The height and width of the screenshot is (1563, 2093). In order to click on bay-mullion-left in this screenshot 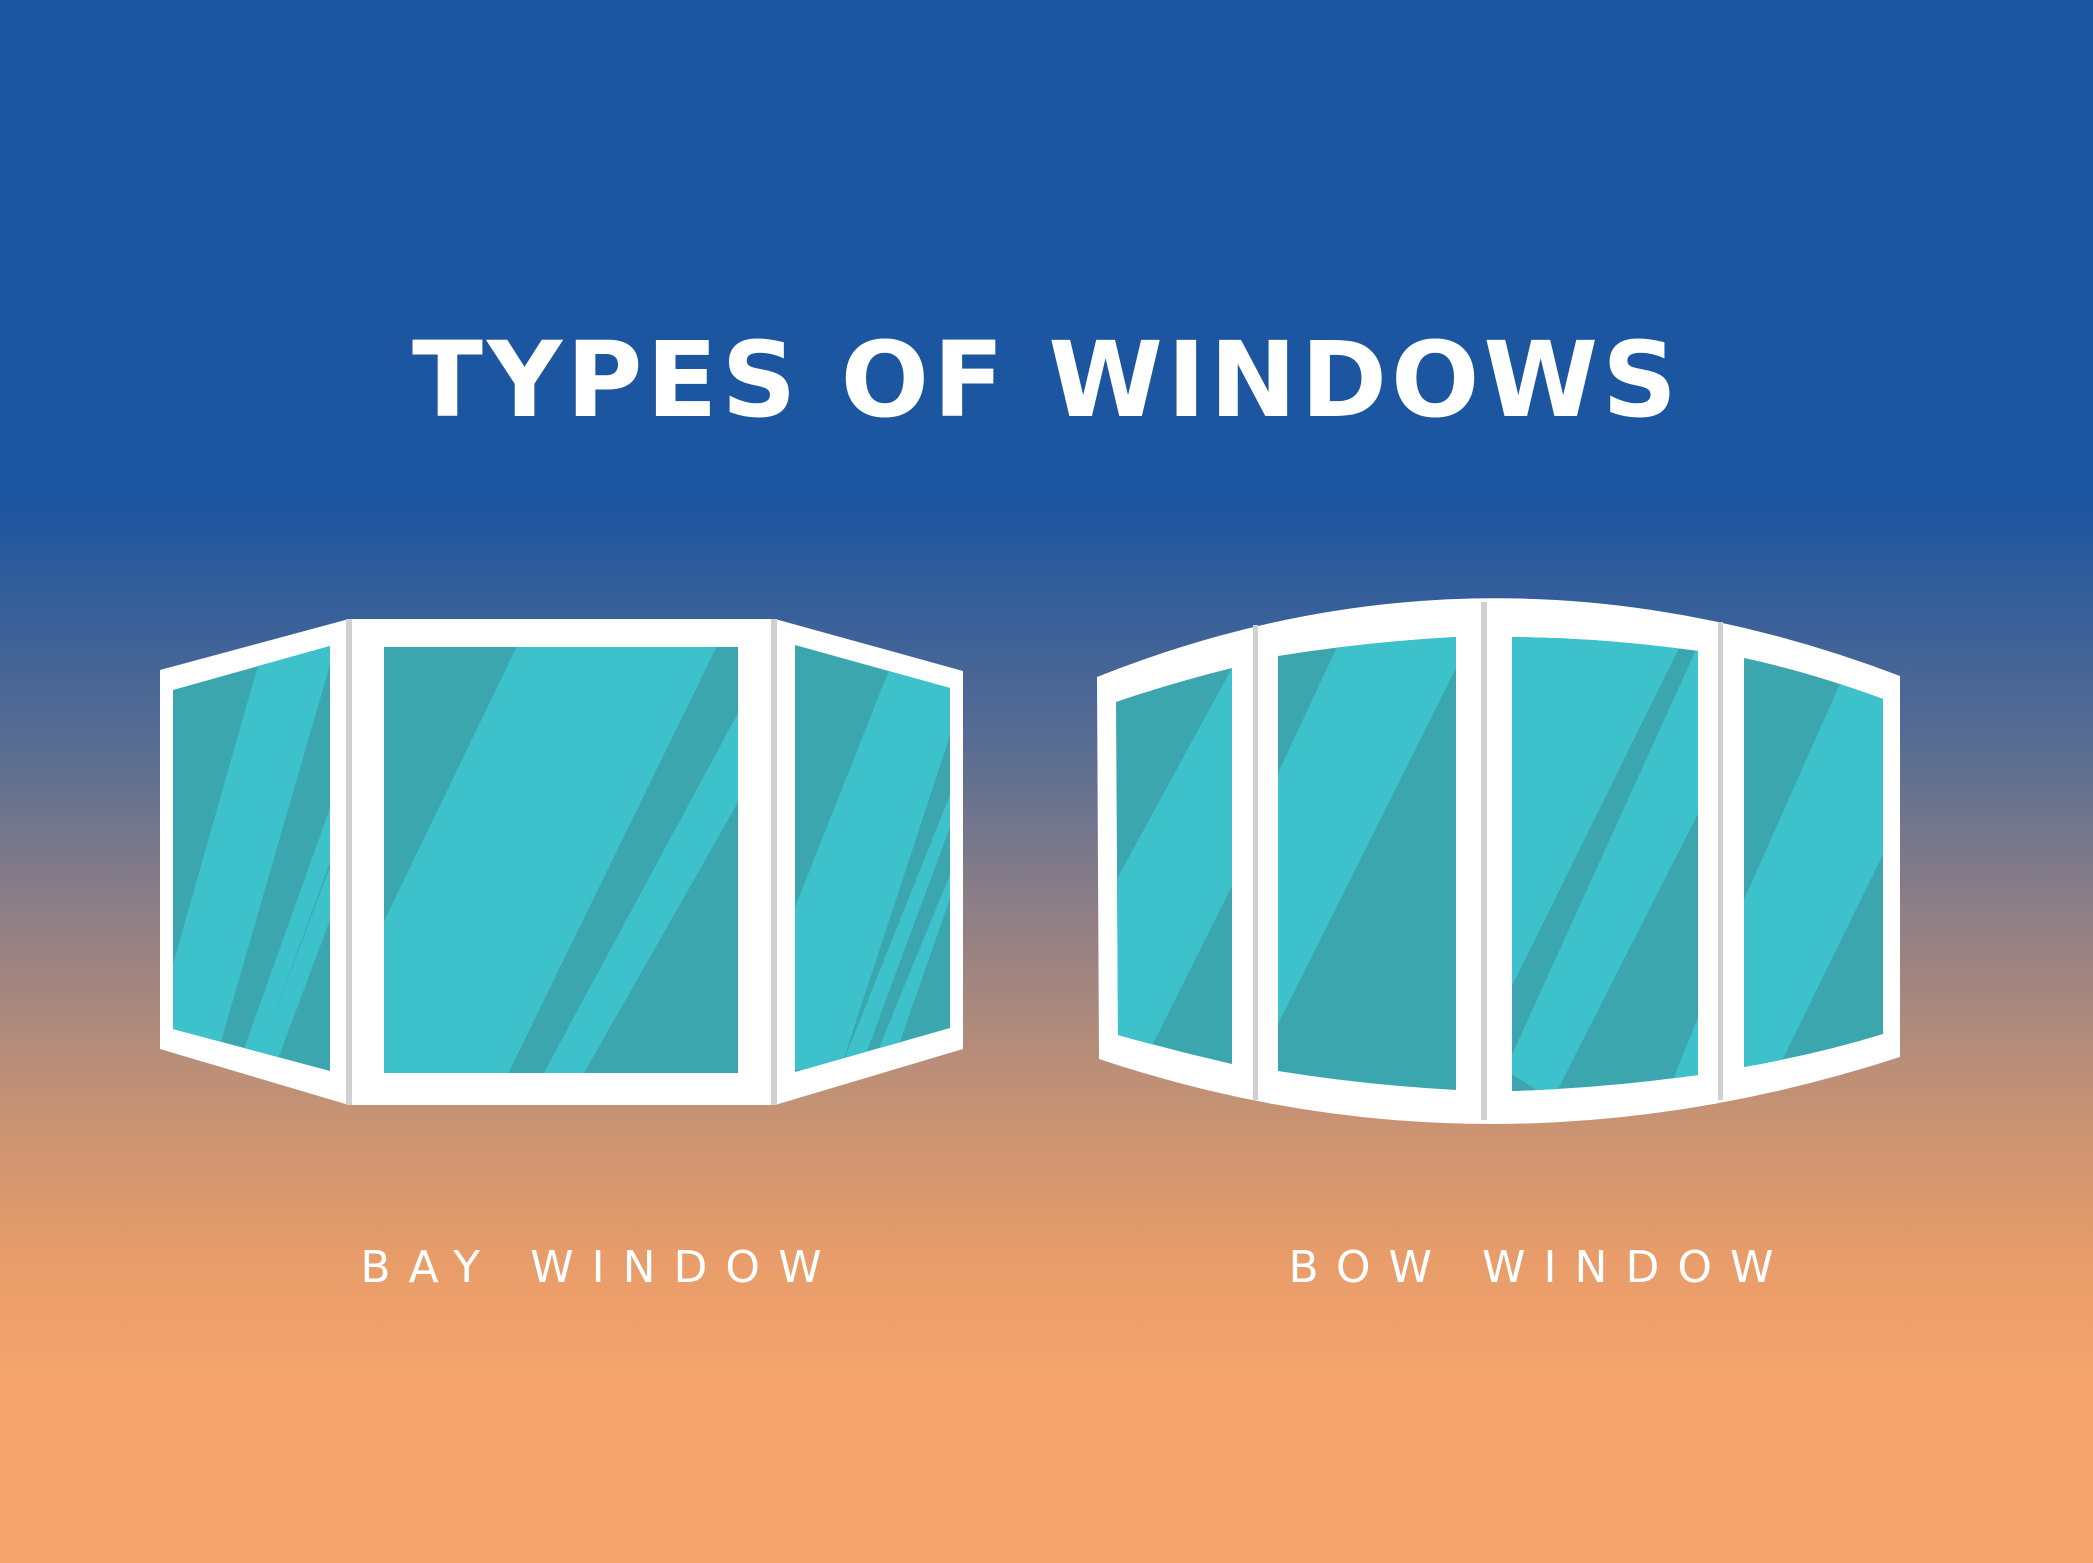, I will do `click(349, 862)`.